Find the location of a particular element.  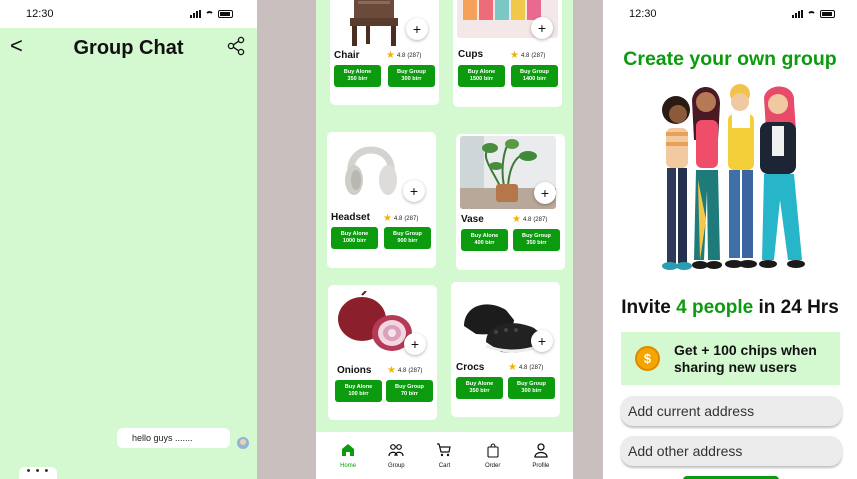

add-chair-button: + is located at coordinates (417, 29).